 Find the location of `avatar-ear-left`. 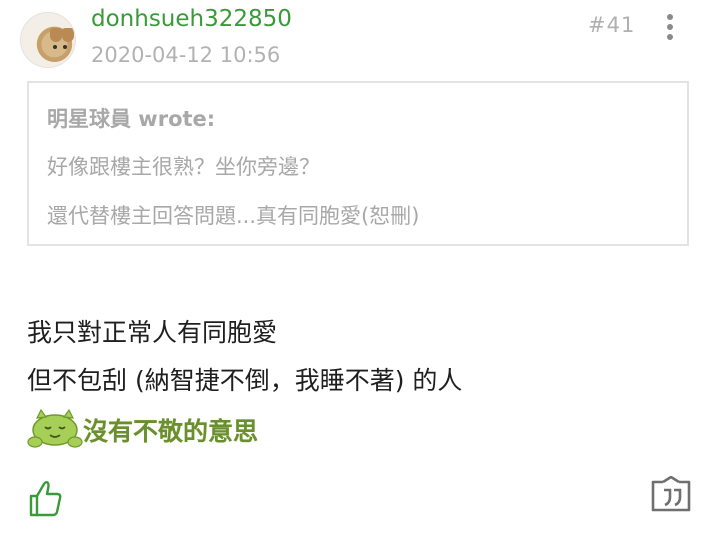

avatar-ear-left is located at coordinates (56, 35).